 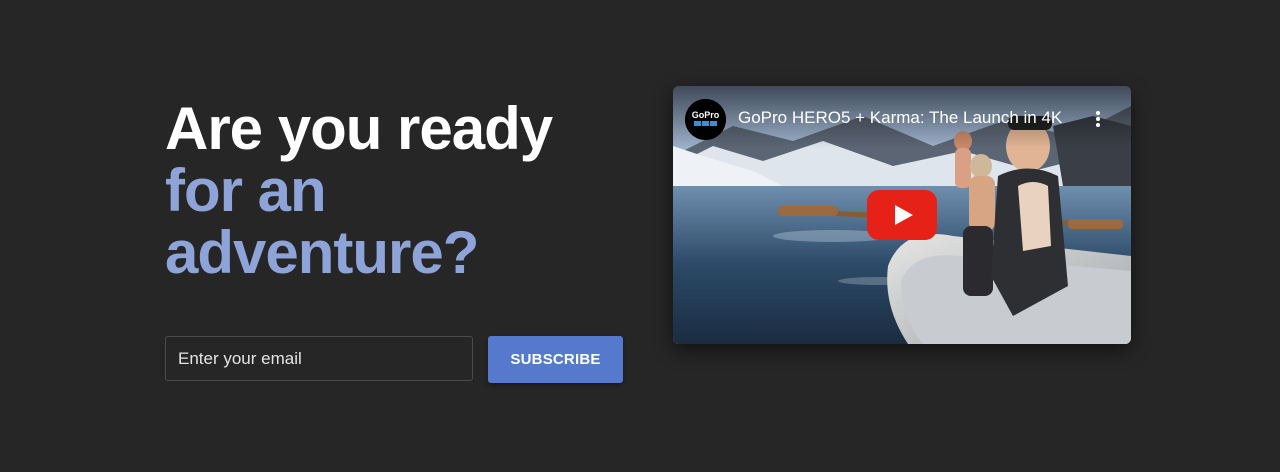 I want to click on svg-text: GoPro, so click(x=706, y=115).